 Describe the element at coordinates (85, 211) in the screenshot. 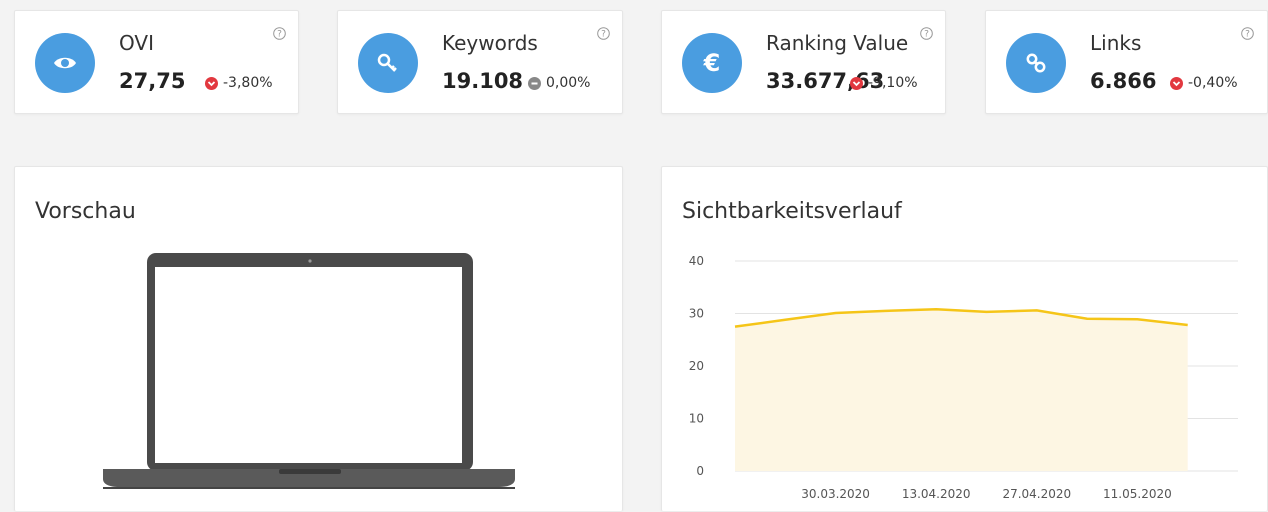

I see `panel-title: Vorschau` at that location.